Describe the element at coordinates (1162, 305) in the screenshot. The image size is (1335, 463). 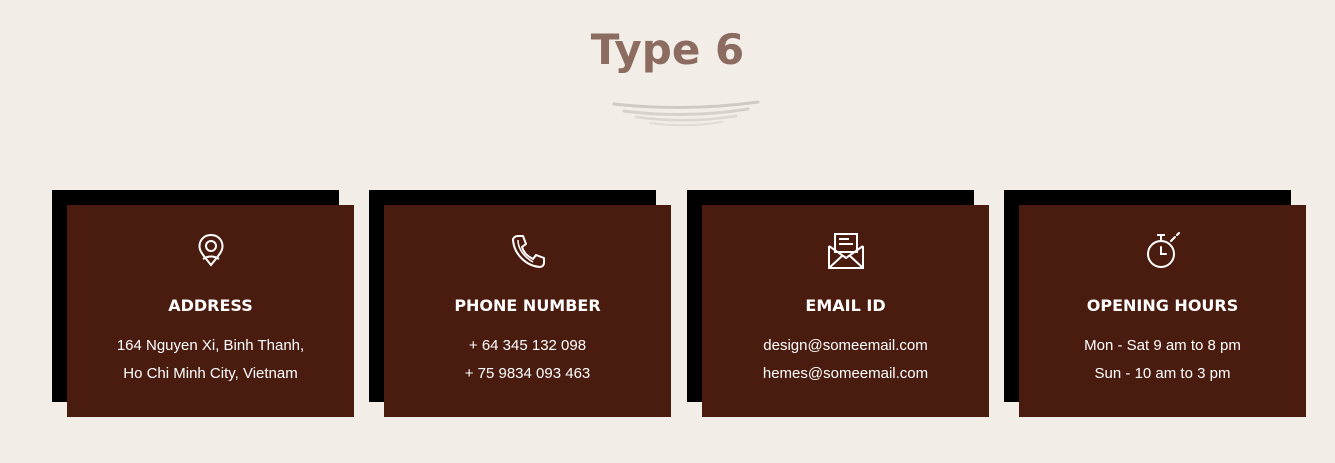
I see `card-title: OPENING HOURS` at that location.